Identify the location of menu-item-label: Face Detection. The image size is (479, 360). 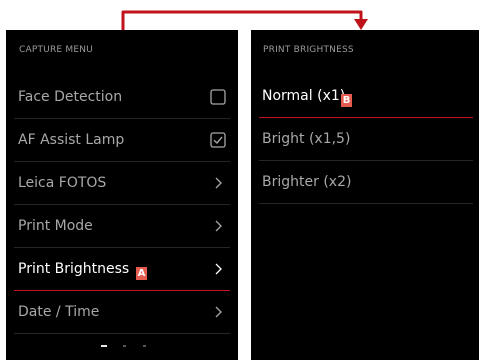
(70, 96).